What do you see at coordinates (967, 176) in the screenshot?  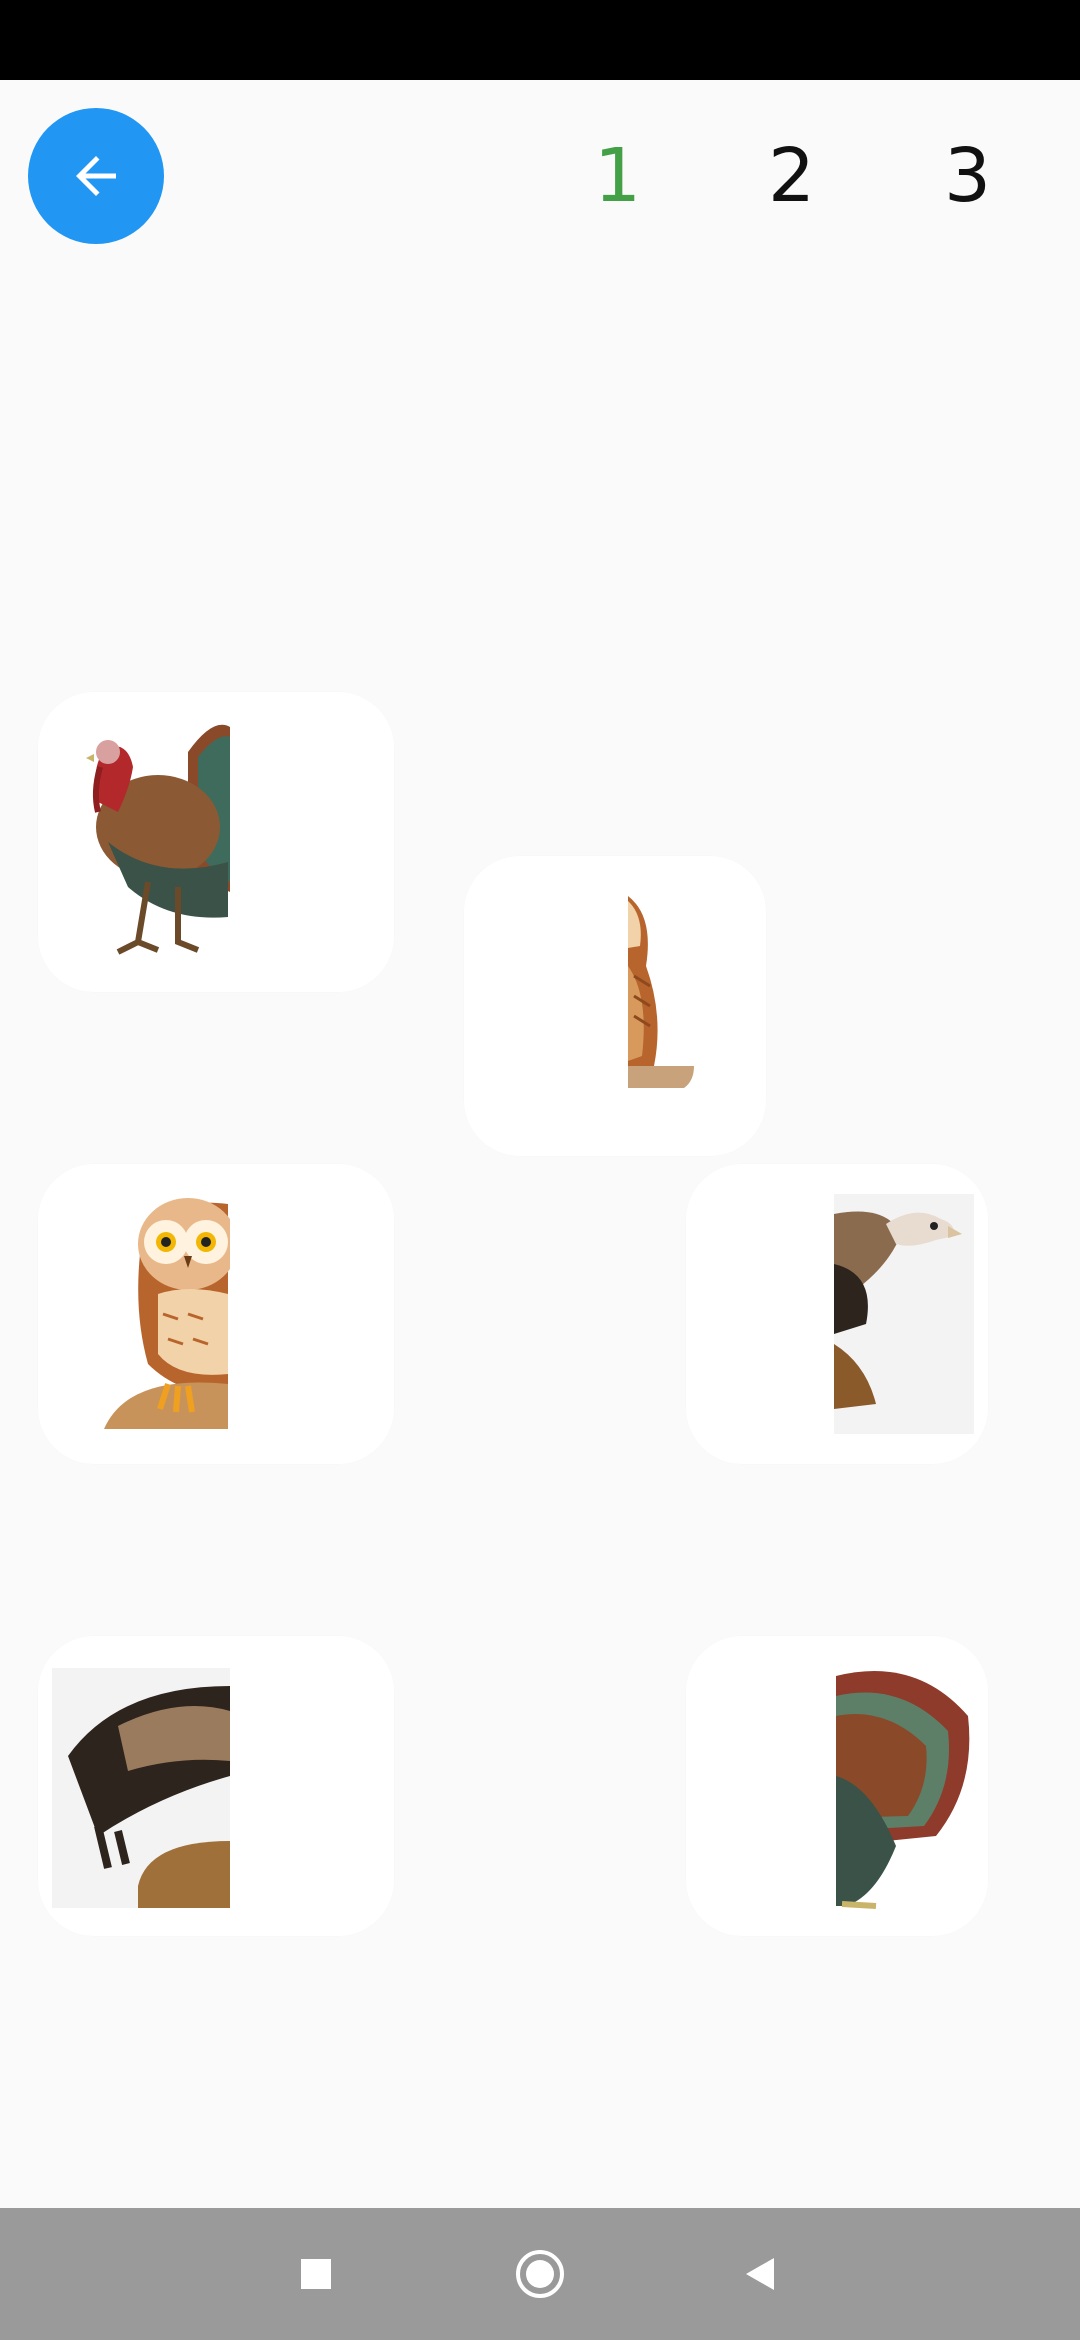 I see `level-tab-3: 3` at bounding box center [967, 176].